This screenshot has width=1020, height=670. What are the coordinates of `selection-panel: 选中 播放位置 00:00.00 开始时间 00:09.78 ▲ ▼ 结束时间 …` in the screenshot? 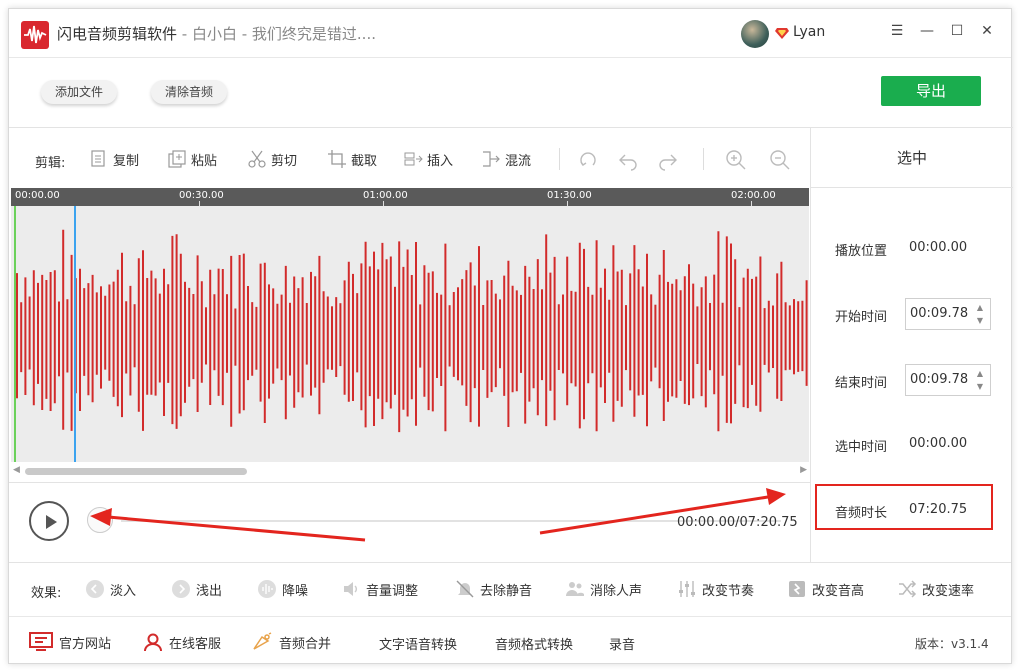 It's located at (912, 344).